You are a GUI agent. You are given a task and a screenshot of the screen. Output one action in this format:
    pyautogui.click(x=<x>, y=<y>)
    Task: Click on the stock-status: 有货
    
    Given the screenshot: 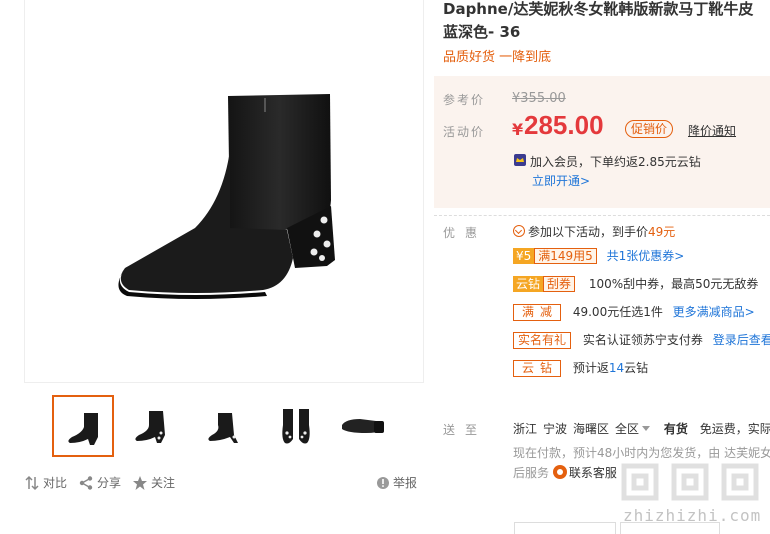 What is the action you would take?
    pyautogui.click(x=675, y=429)
    